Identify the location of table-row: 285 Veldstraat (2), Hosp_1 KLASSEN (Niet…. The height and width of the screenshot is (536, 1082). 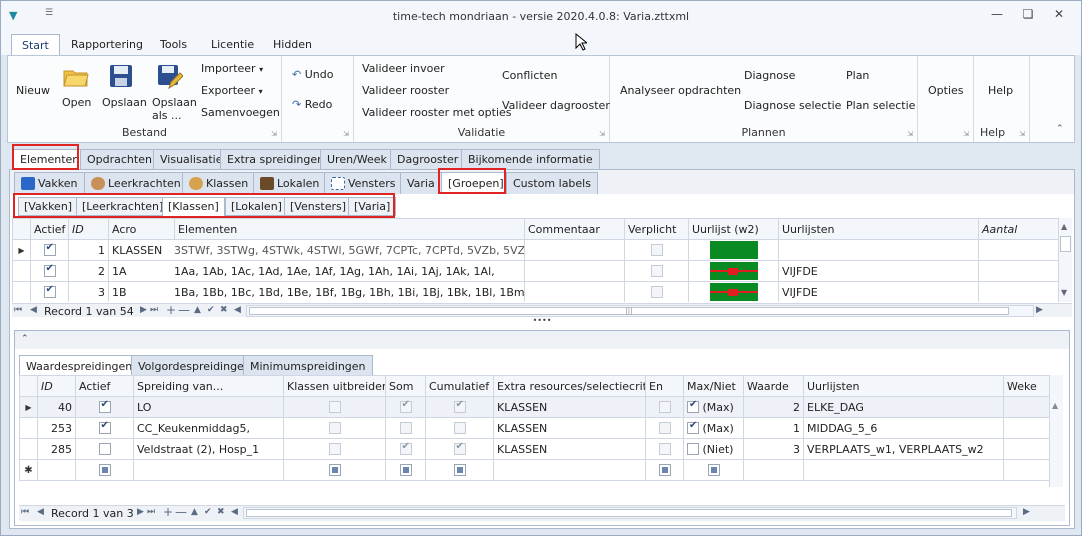
(534, 449).